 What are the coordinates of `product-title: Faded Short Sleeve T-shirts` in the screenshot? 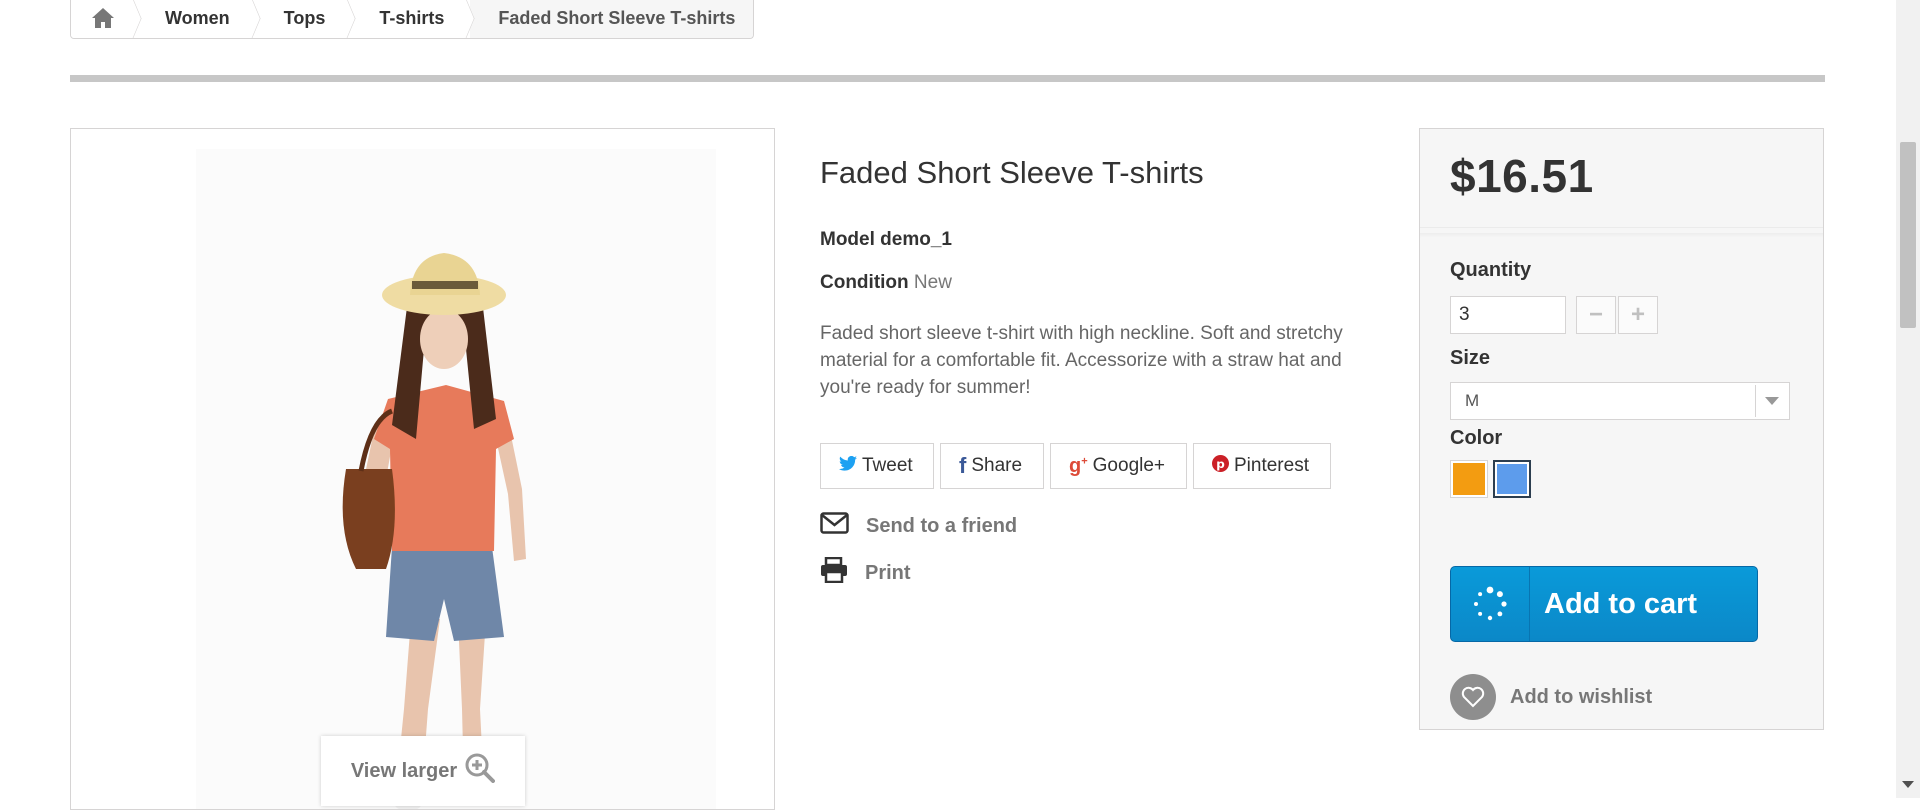 It's located at (1012, 172).